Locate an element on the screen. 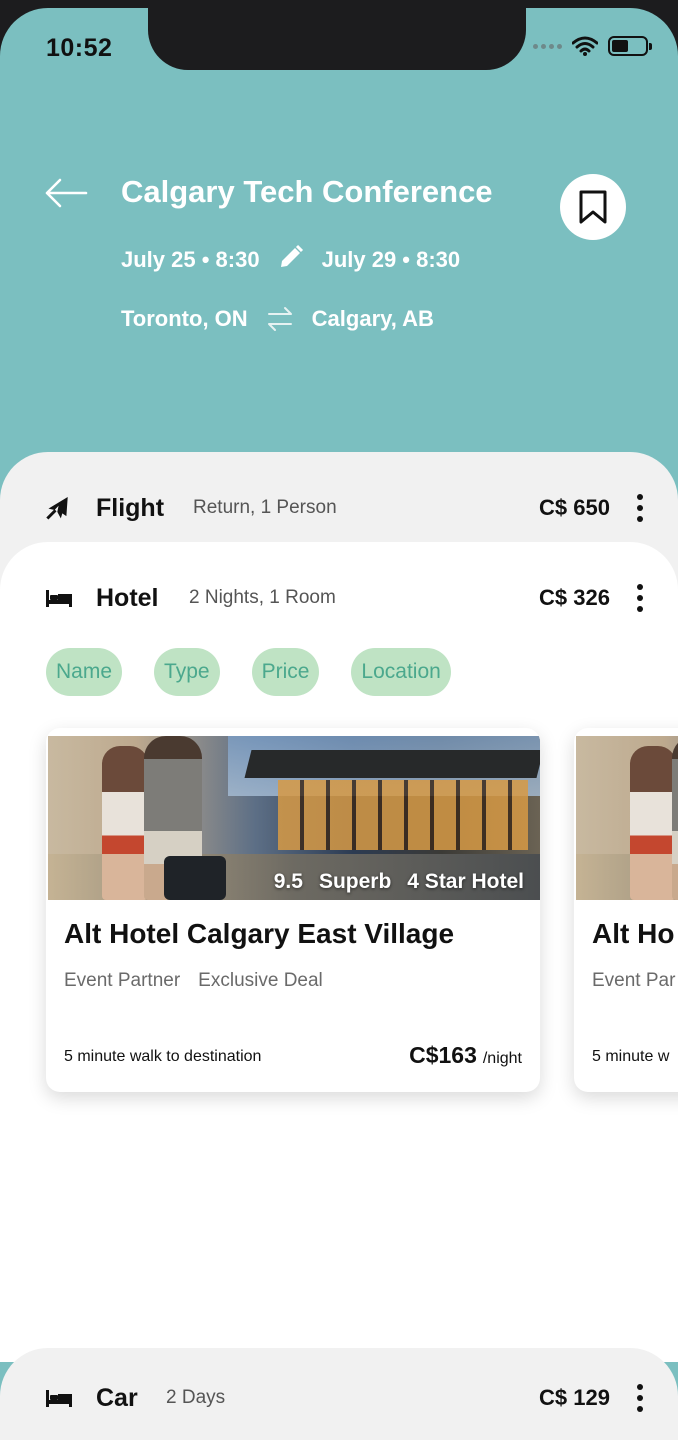  hotel-rating-badge: 9.5 Superb 4 Star Hotel is located at coordinates (399, 882).